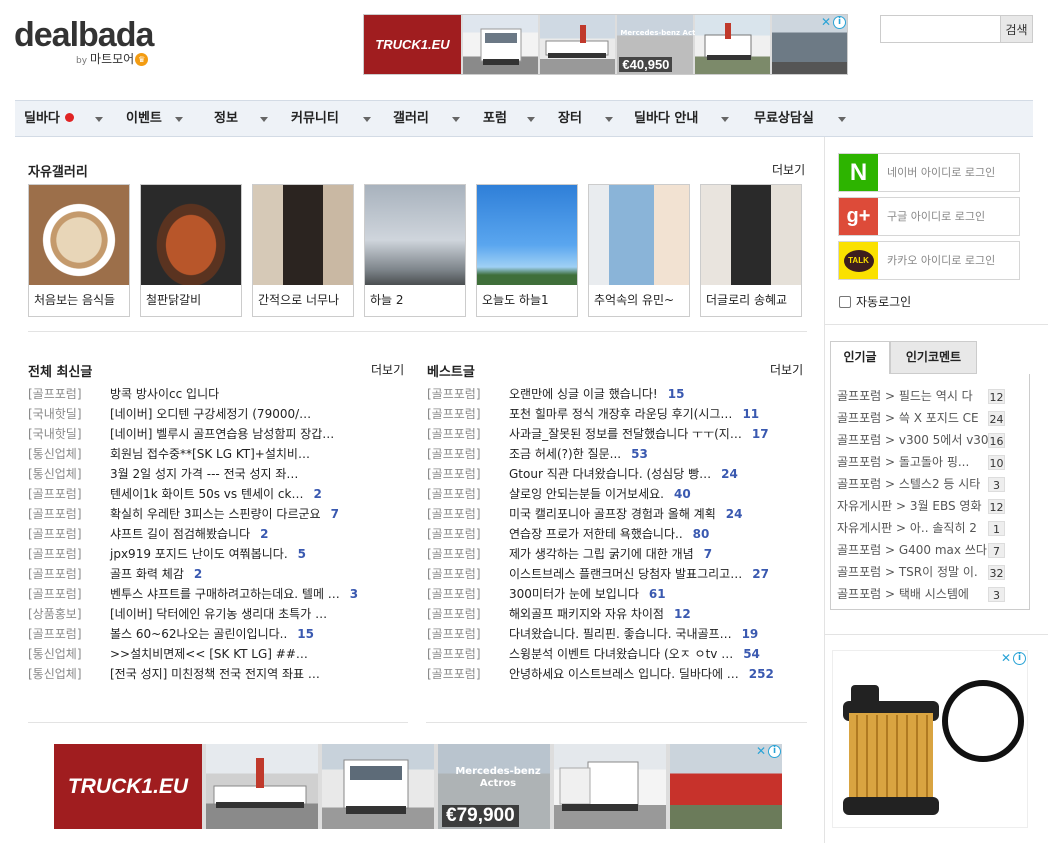 The width and height of the screenshot is (1048, 843). Describe the element at coordinates (625, 514) in the screenshot. I see `post-title-link: 미국 캘리포니아 골프장 경험과 올해 계획 24` at that location.